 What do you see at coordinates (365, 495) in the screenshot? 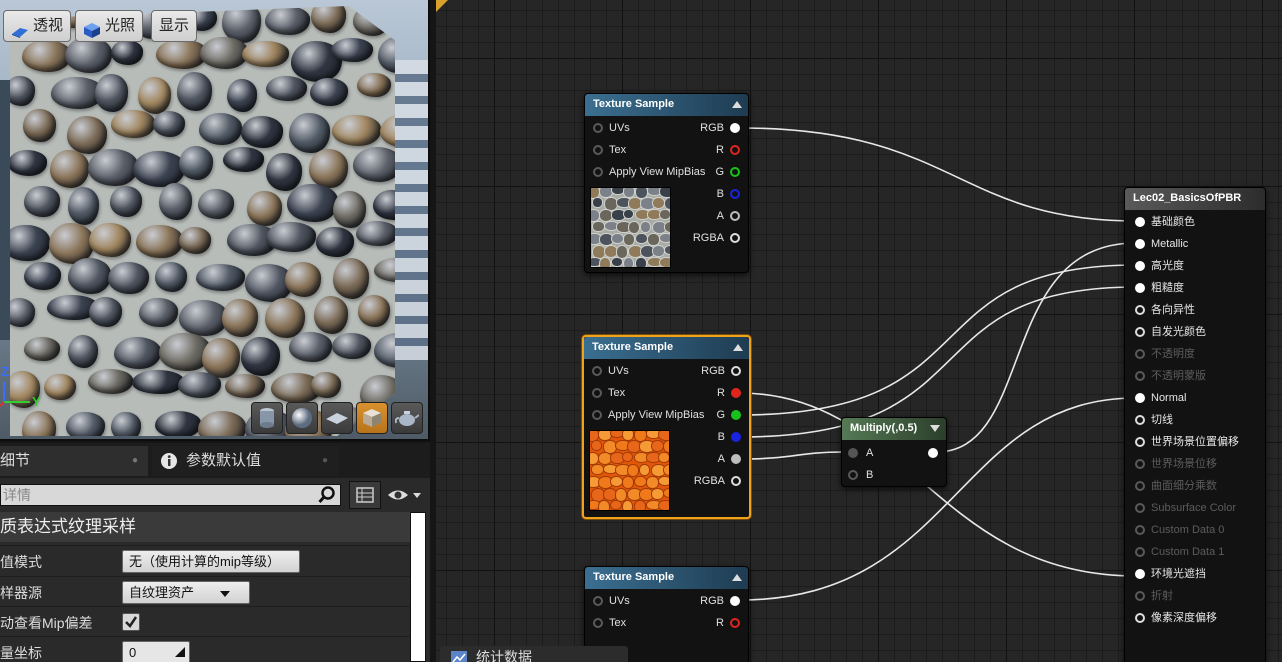
I see `property-matrix-button` at bounding box center [365, 495].